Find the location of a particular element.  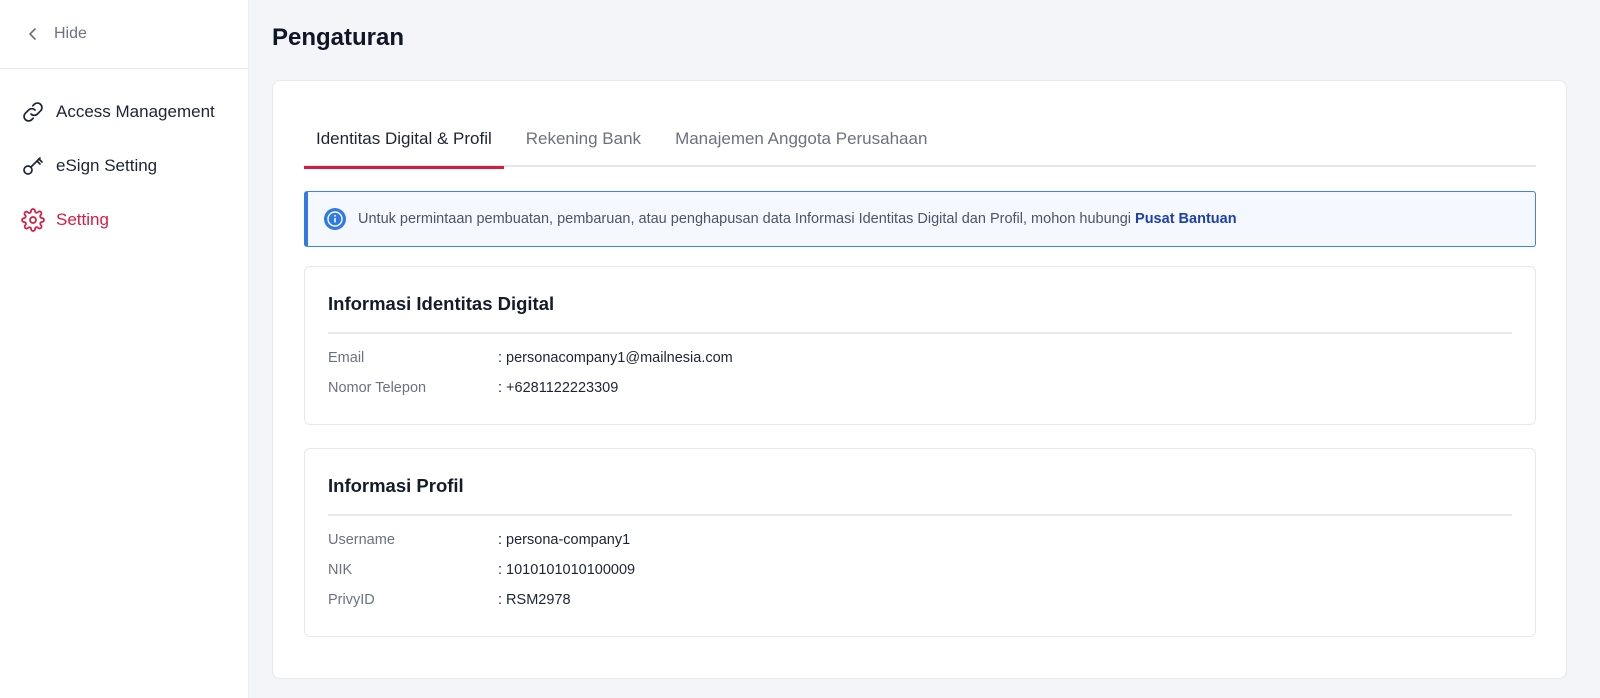

gear-icon is located at coordinates (33, 220).